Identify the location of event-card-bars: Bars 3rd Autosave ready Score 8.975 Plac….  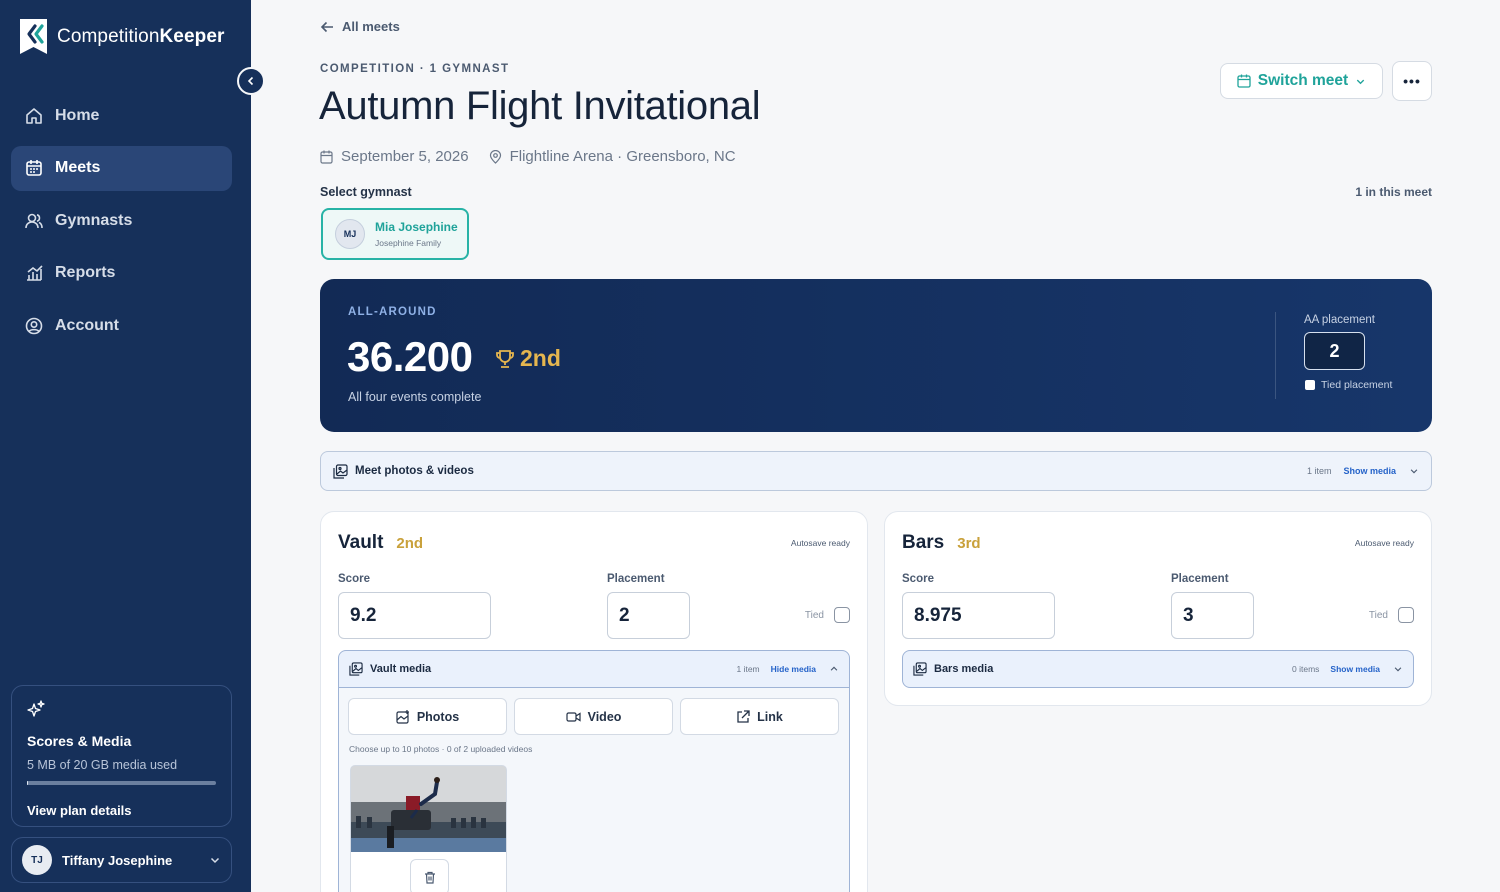
(1158, 608).